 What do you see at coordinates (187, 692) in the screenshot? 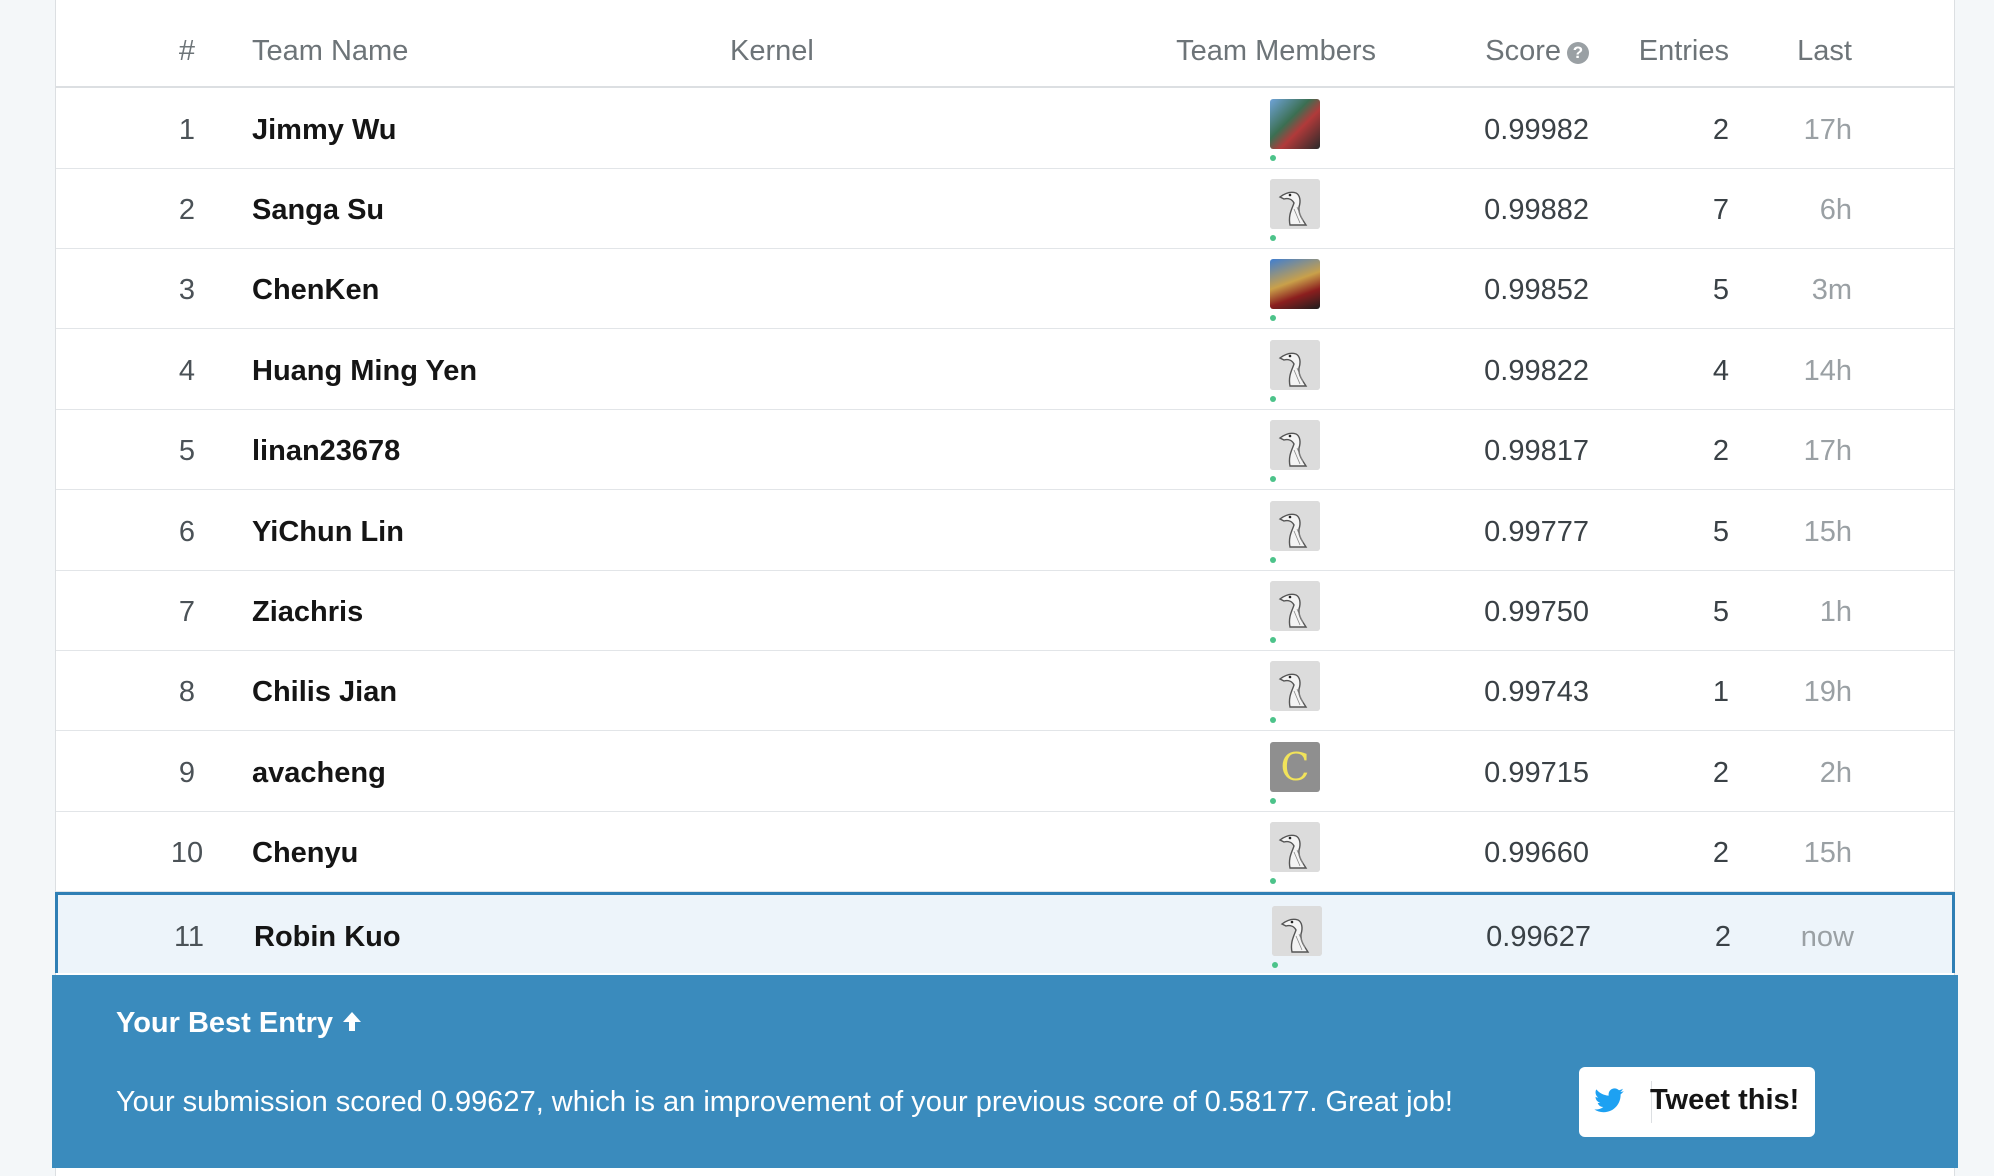
I see `row-rank: 8` at bounding box center [187, 692].